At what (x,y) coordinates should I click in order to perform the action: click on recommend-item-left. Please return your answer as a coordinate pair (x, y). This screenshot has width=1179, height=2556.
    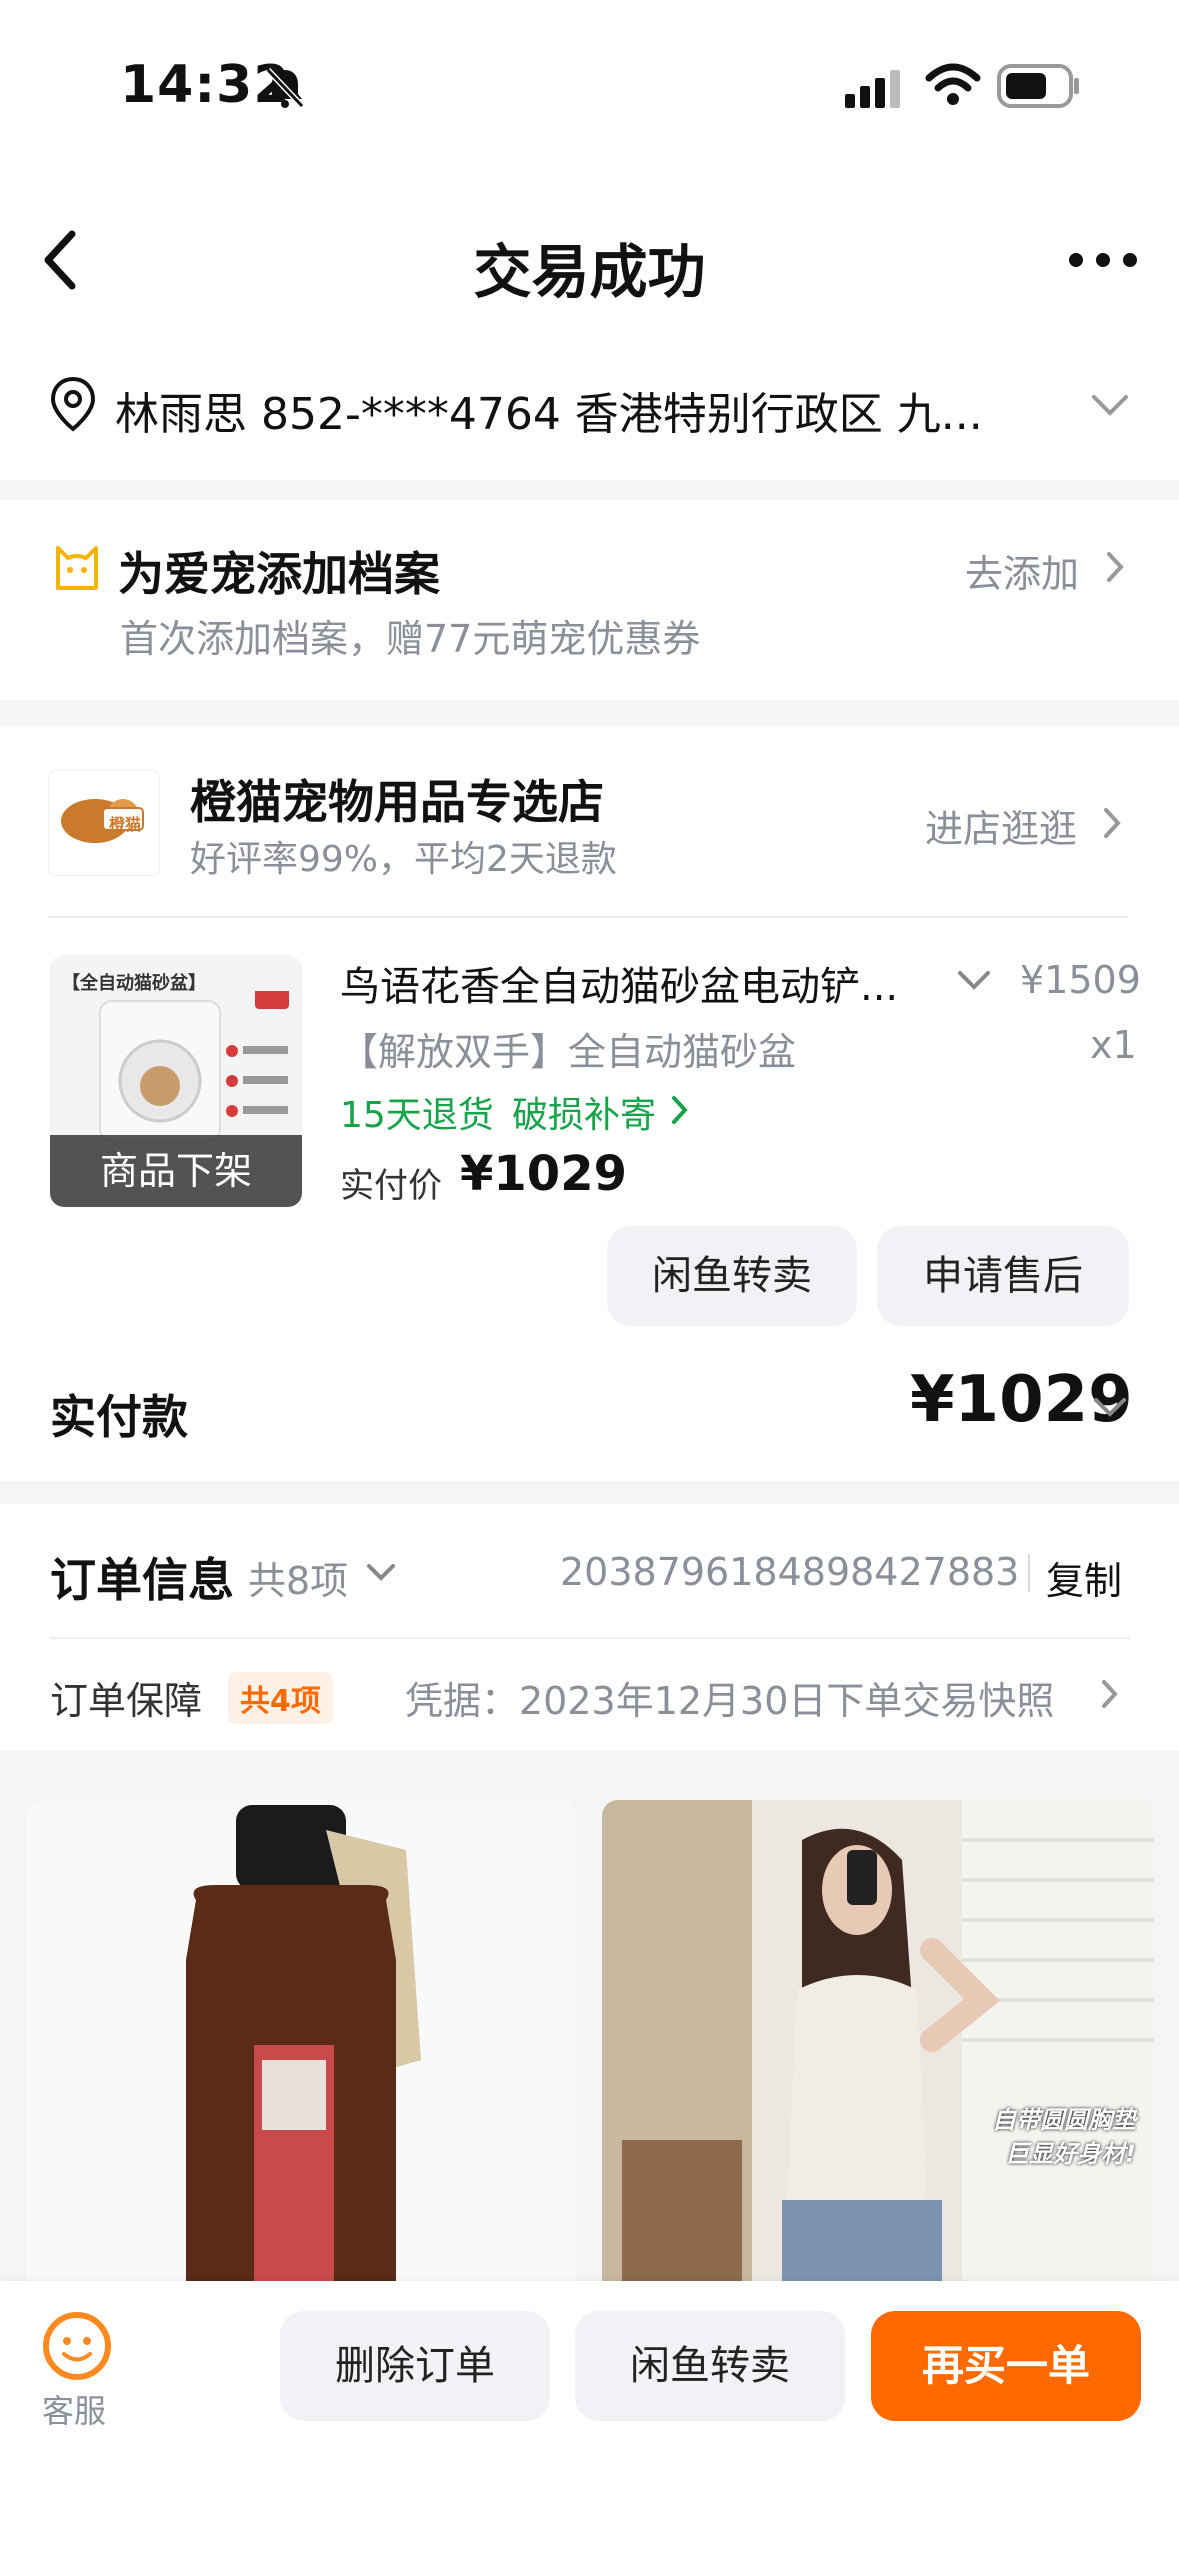
    Looking at the image, I should click on (301, 2040).